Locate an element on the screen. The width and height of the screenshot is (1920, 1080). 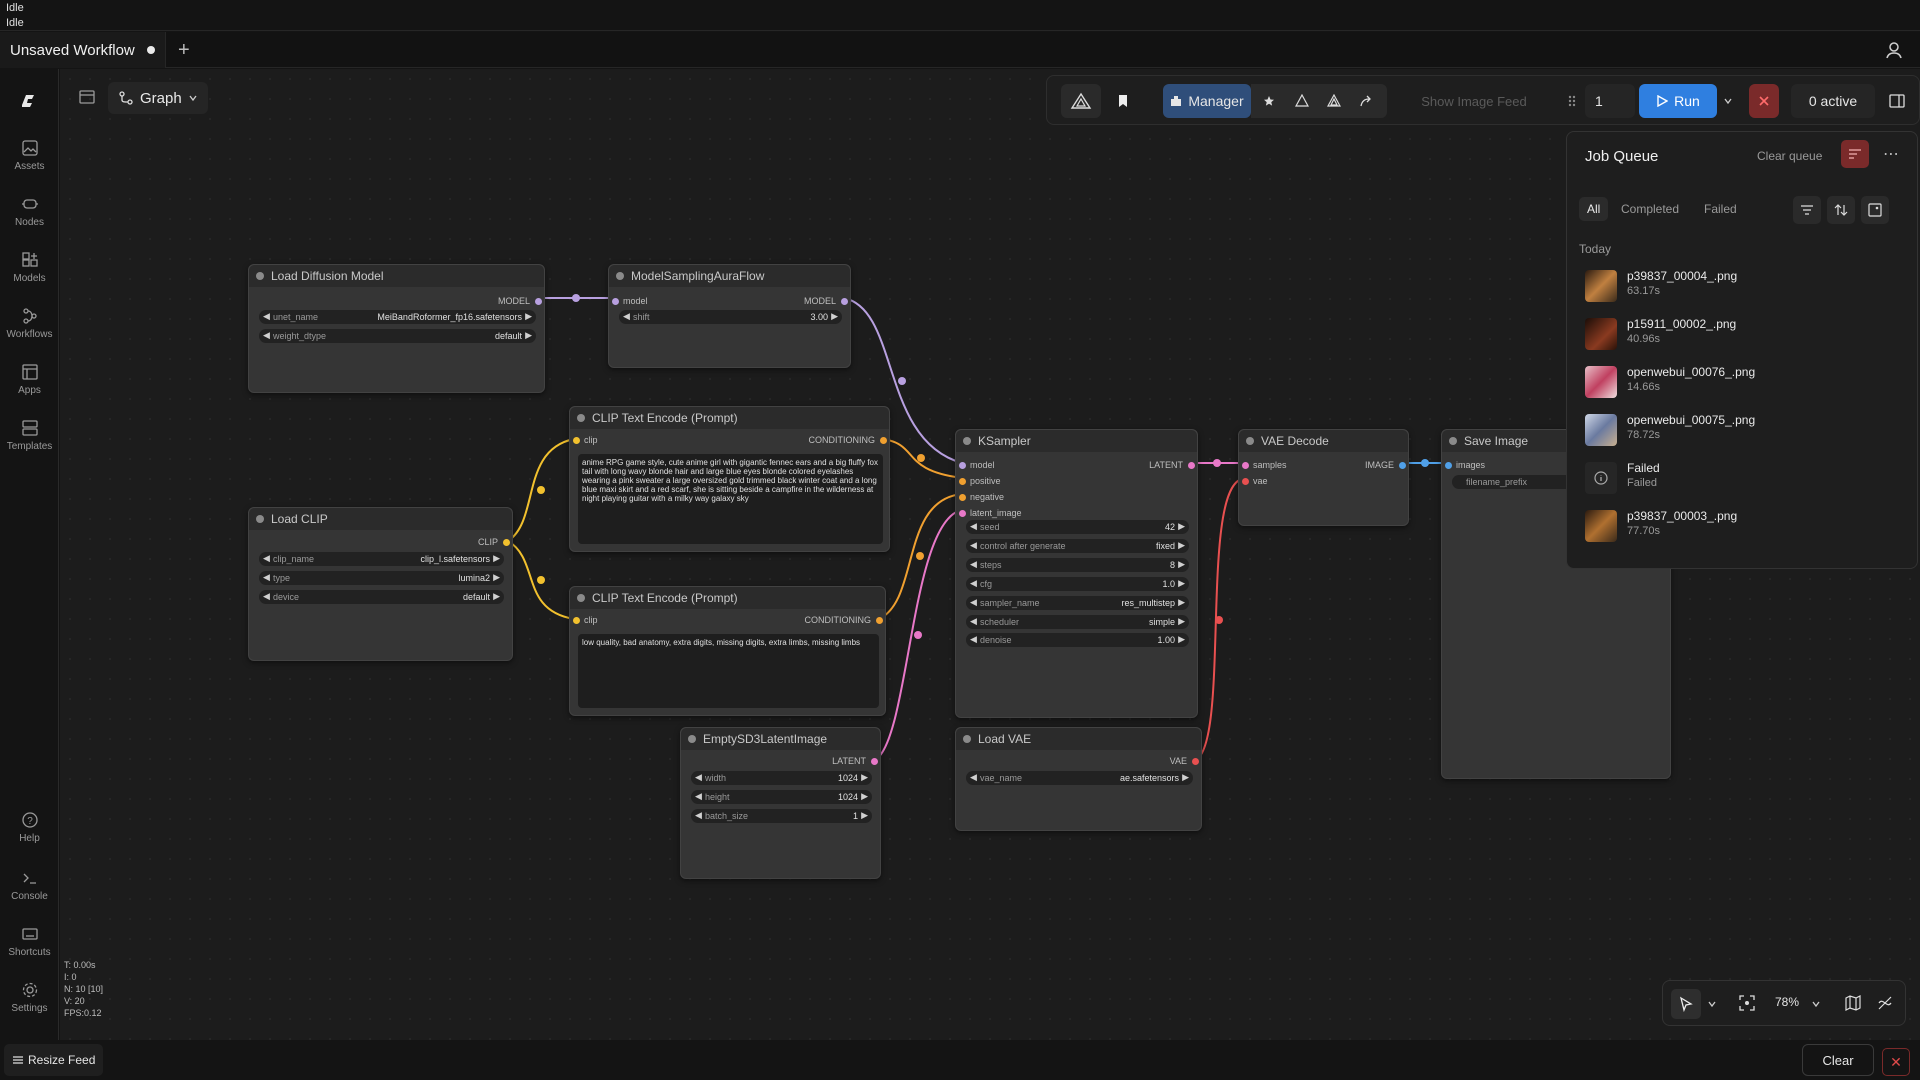
widget-height: ◀ height 1024 ▶ is located at coordinates (781, 797).